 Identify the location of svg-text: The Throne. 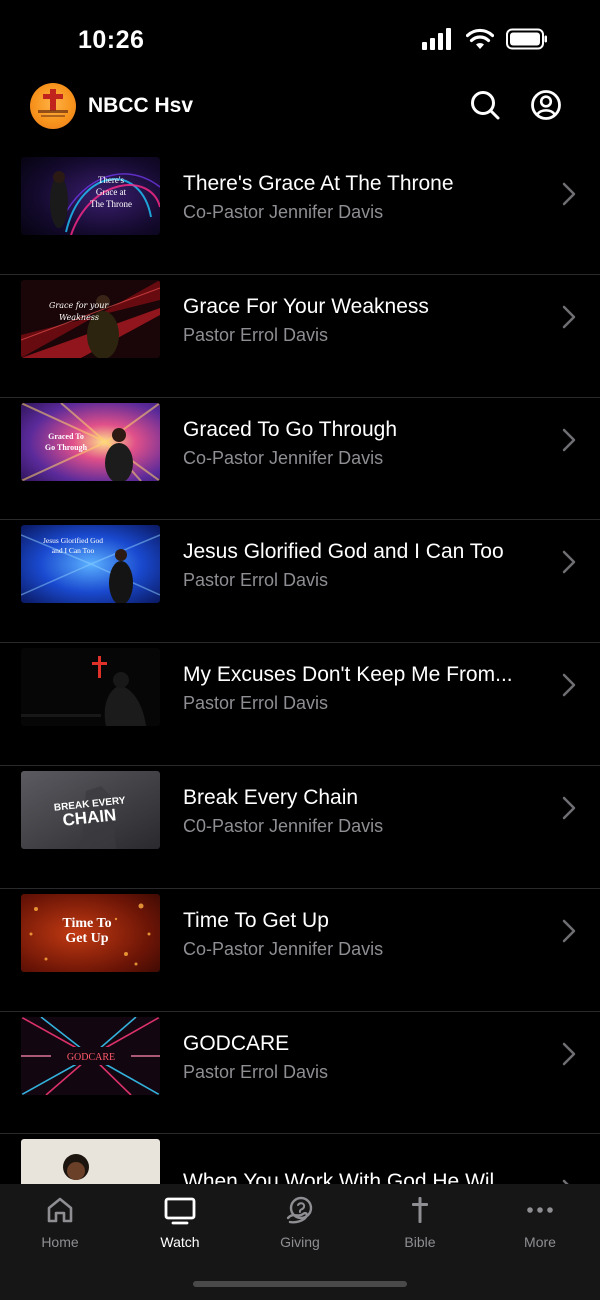
(111, 204).